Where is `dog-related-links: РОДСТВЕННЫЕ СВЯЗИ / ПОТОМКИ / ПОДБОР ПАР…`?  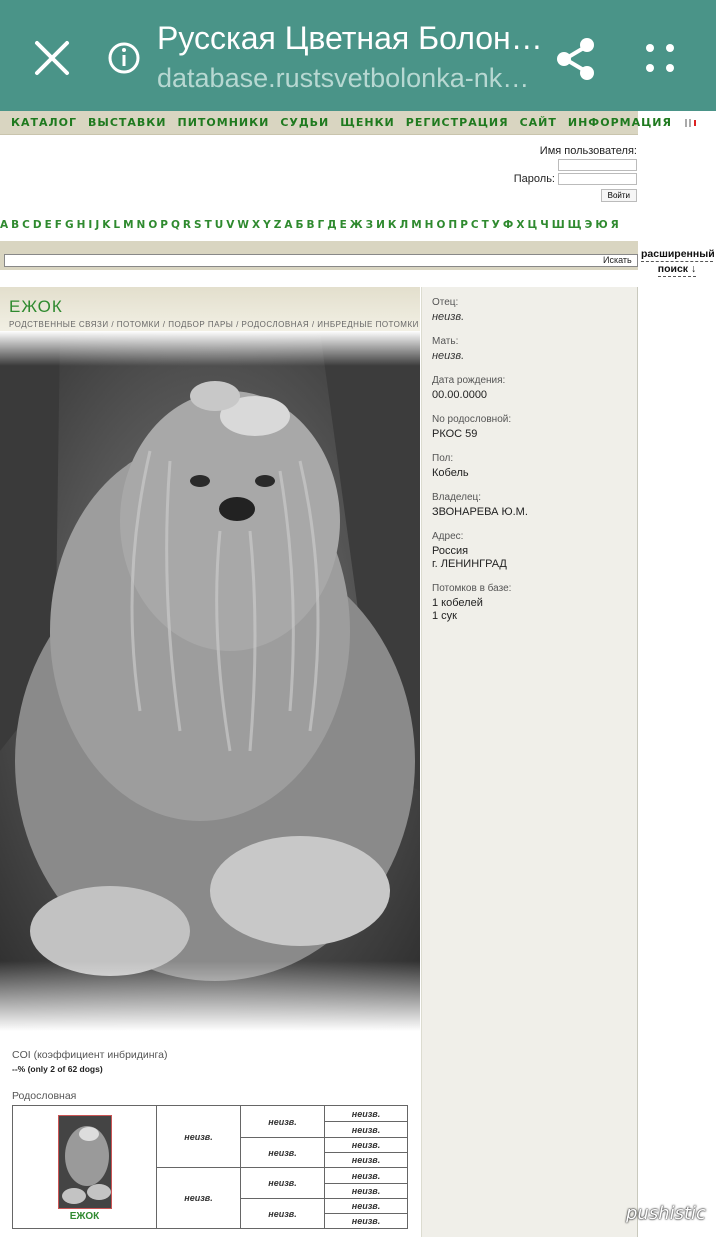
dog-related-links: РОДСТВЕННЫЕ СВЯЗИ / ПОТОМКИ / ПОДБОР ПАР… is located at coordinates (214, 324).